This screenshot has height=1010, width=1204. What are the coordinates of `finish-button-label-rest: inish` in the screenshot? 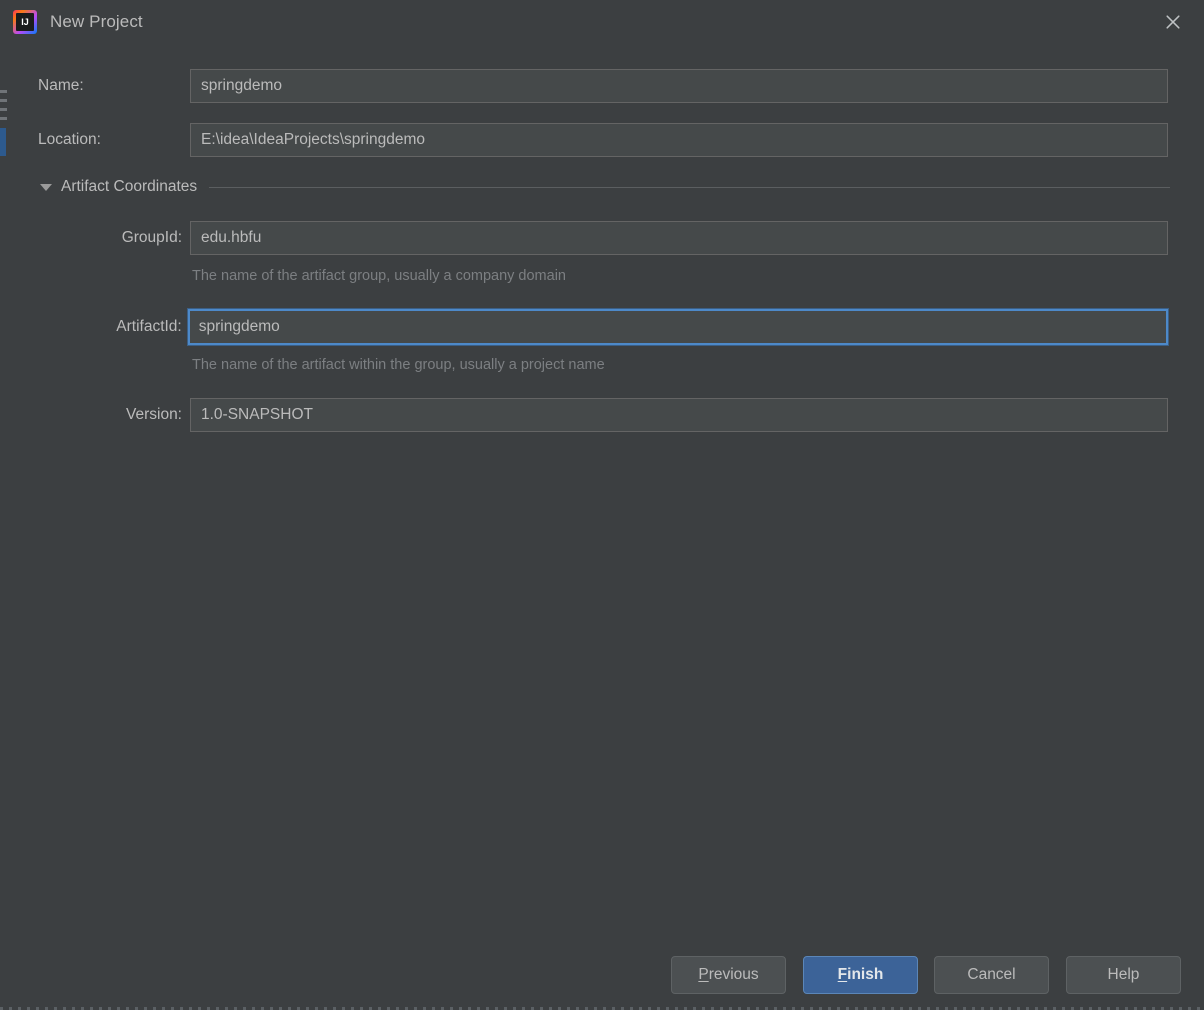 It's located at (865, 974).